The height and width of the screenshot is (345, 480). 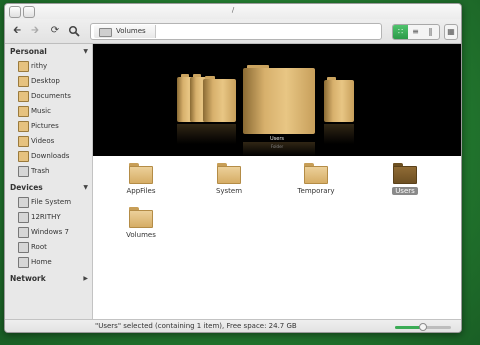 I want to click on documents-folder-icon, so click(x=23, y=96).